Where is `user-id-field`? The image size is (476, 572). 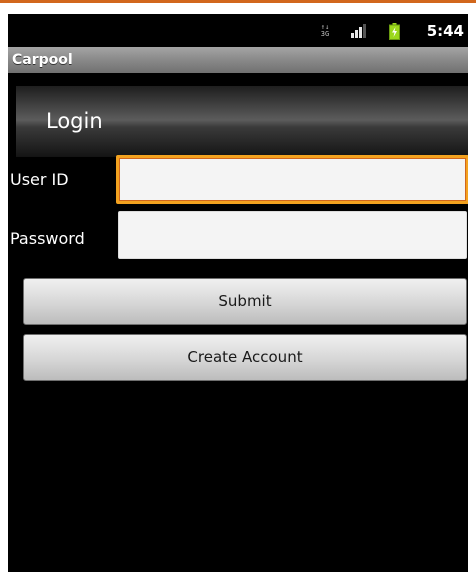
user-id-field is located at coordinates (292, 179).